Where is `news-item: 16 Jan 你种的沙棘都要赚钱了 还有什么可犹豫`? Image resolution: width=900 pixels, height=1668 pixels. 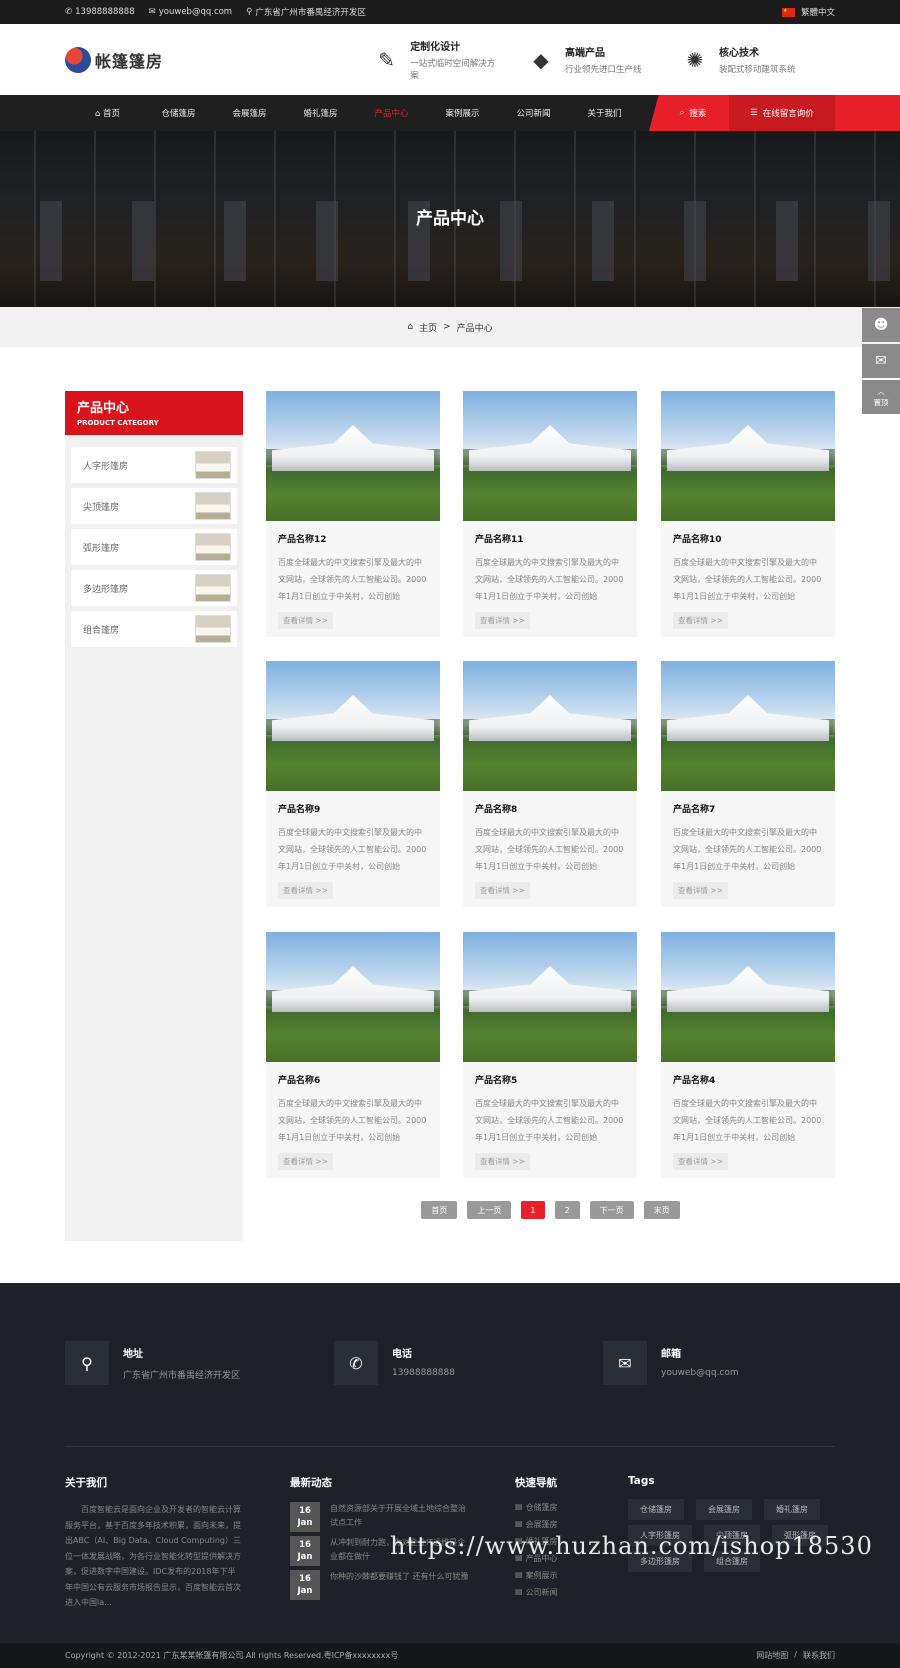
news-item: 16 Jan 你种的沙棘都要赚钱了 还有什么可犹豫 is located at coordinates (380, 1585).